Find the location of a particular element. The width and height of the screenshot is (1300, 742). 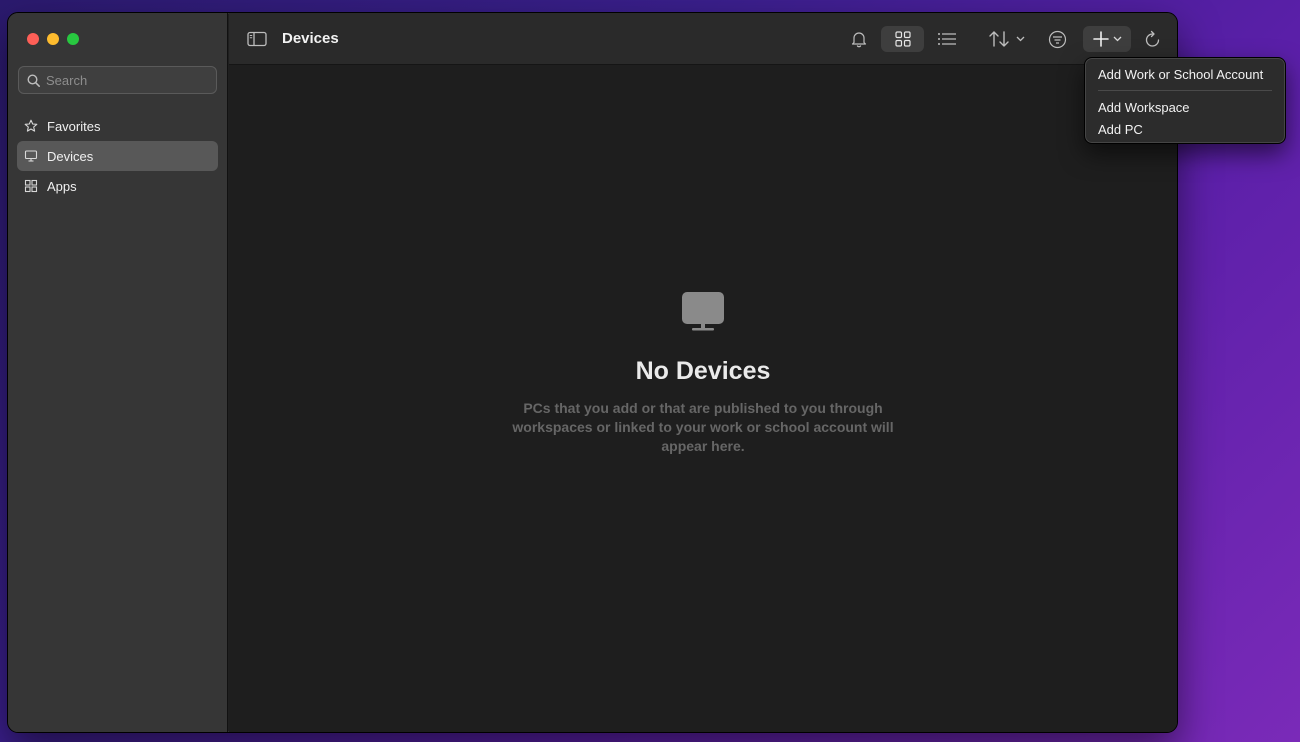

sidebar-item-devices: Devices is located at coordinates (117, 156).